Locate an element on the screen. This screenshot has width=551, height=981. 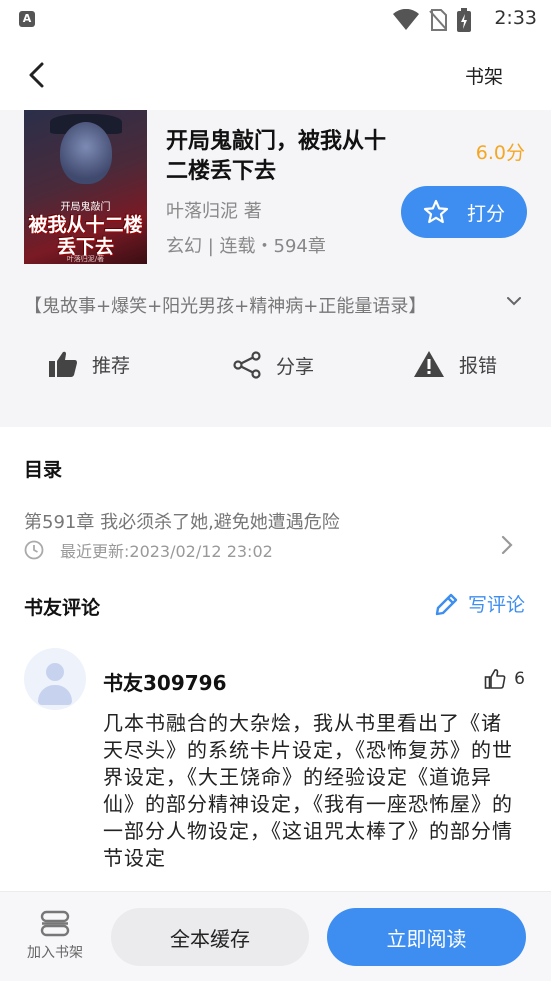
write-review-label: 写评论 is located at coordinates (496, 605).